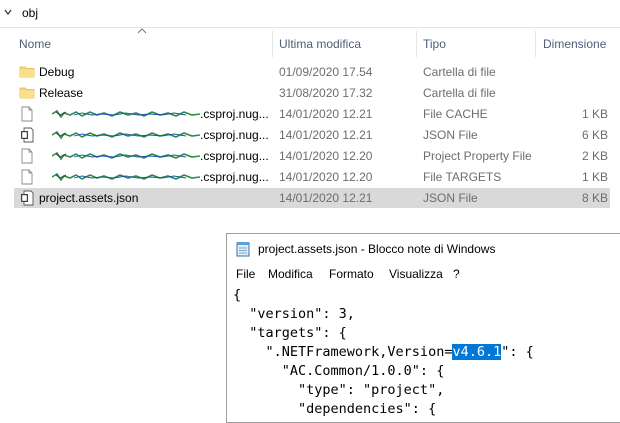 Image resolution: width=620 pixels, height=423 pixels. What do you see at coordinates (35, 44) in the screenshot?
I see `column-header-name: Nome` at bounding box center [35, 44].